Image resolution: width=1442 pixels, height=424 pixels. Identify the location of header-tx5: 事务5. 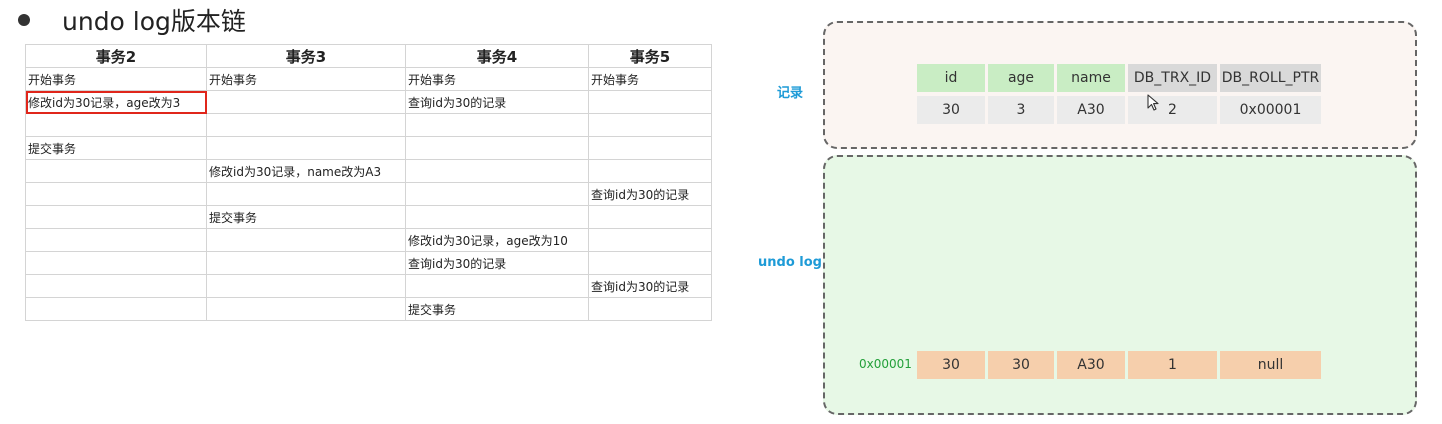
(650, 56).